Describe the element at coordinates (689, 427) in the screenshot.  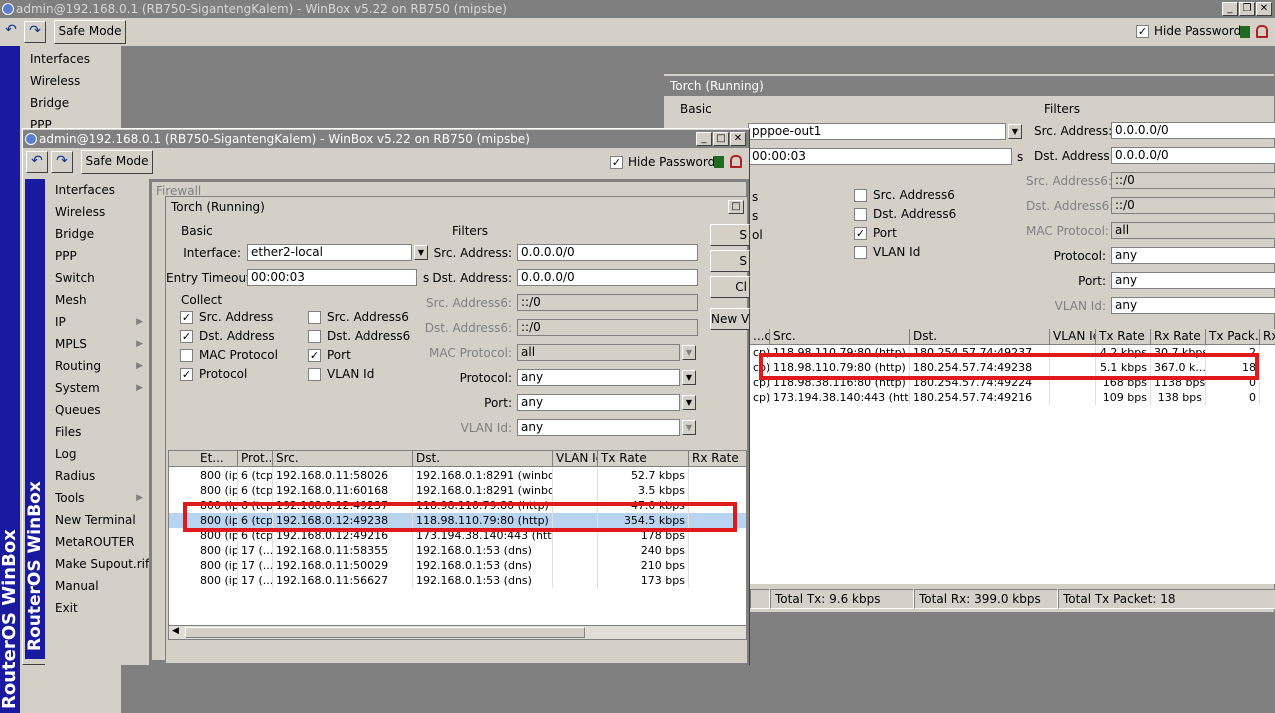
I see `vlan-id-dropdown-icon: ▼` at that location.